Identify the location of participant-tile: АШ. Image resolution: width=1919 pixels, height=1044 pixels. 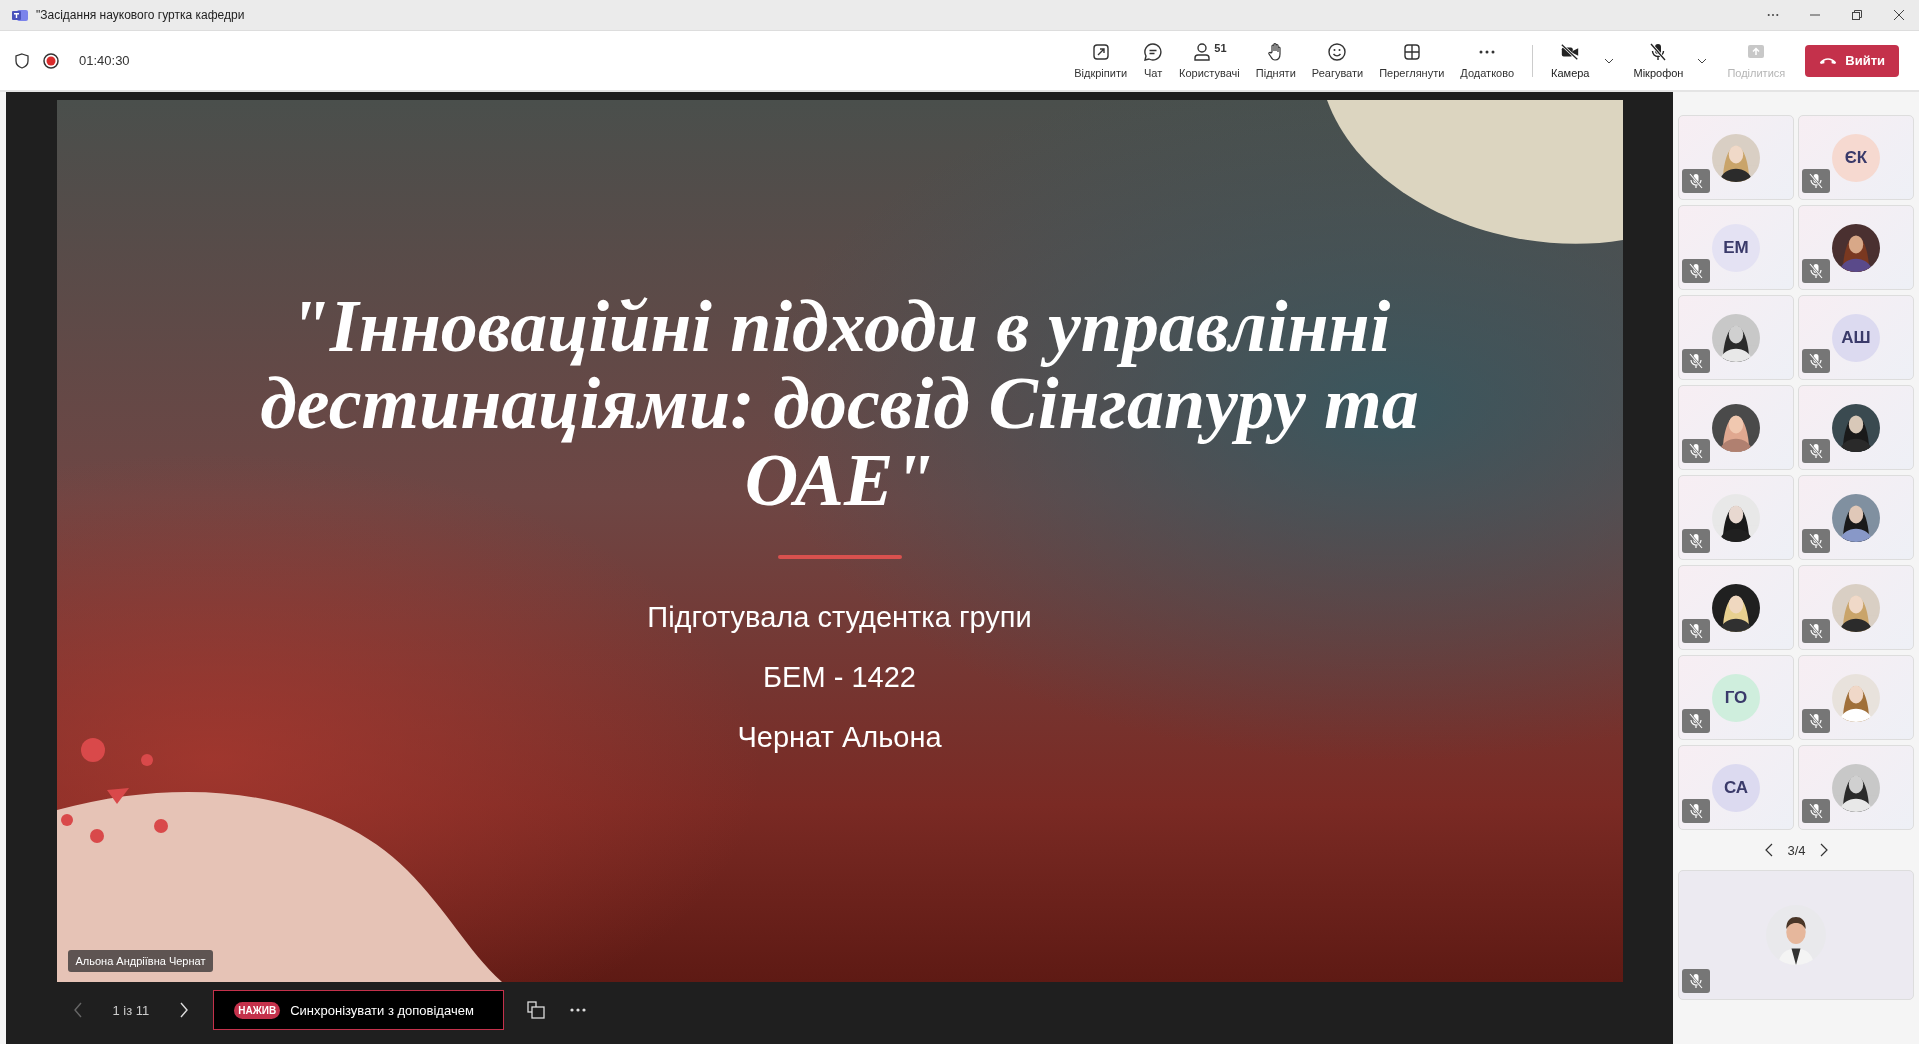
(1856, 337).